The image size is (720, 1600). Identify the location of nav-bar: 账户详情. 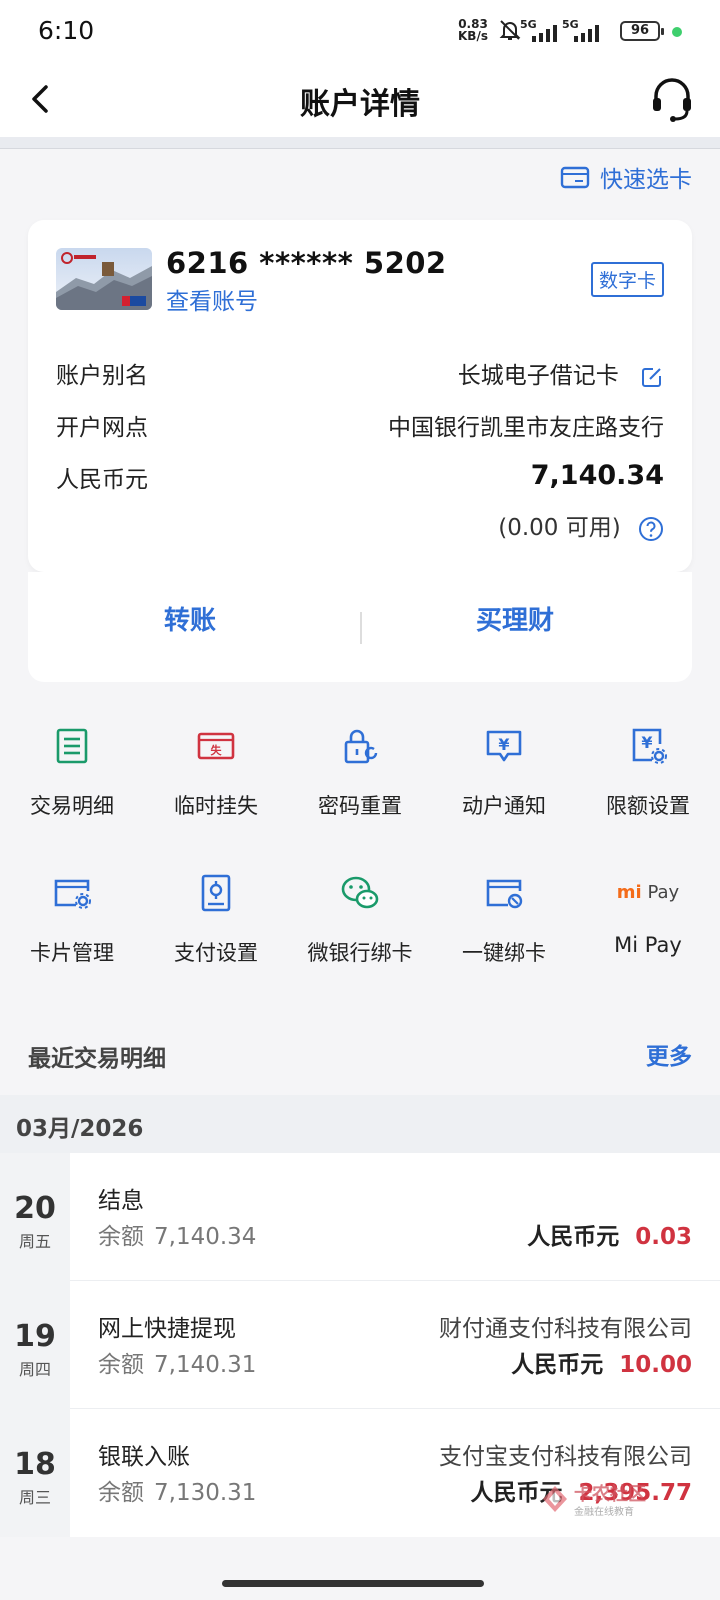
(360, 99).